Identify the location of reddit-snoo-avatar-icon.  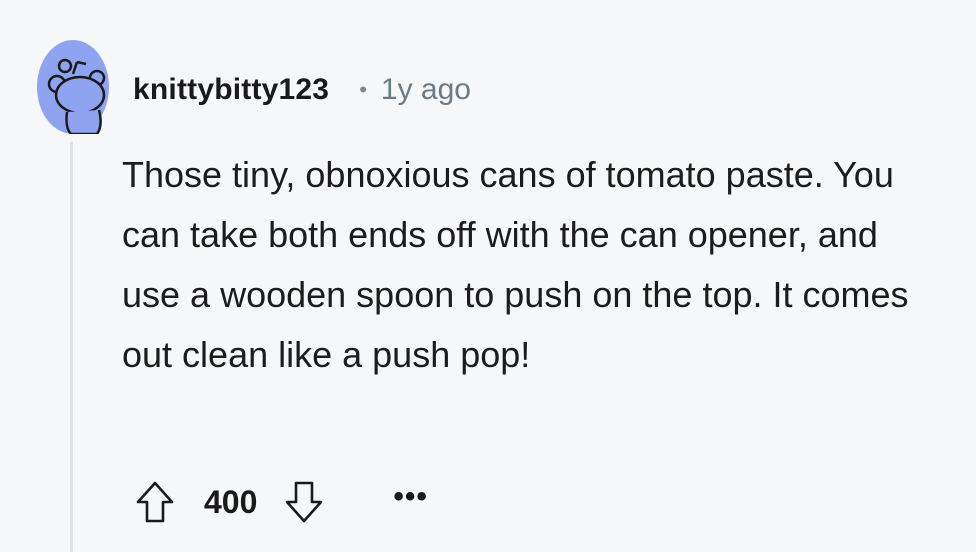
(73, 88).